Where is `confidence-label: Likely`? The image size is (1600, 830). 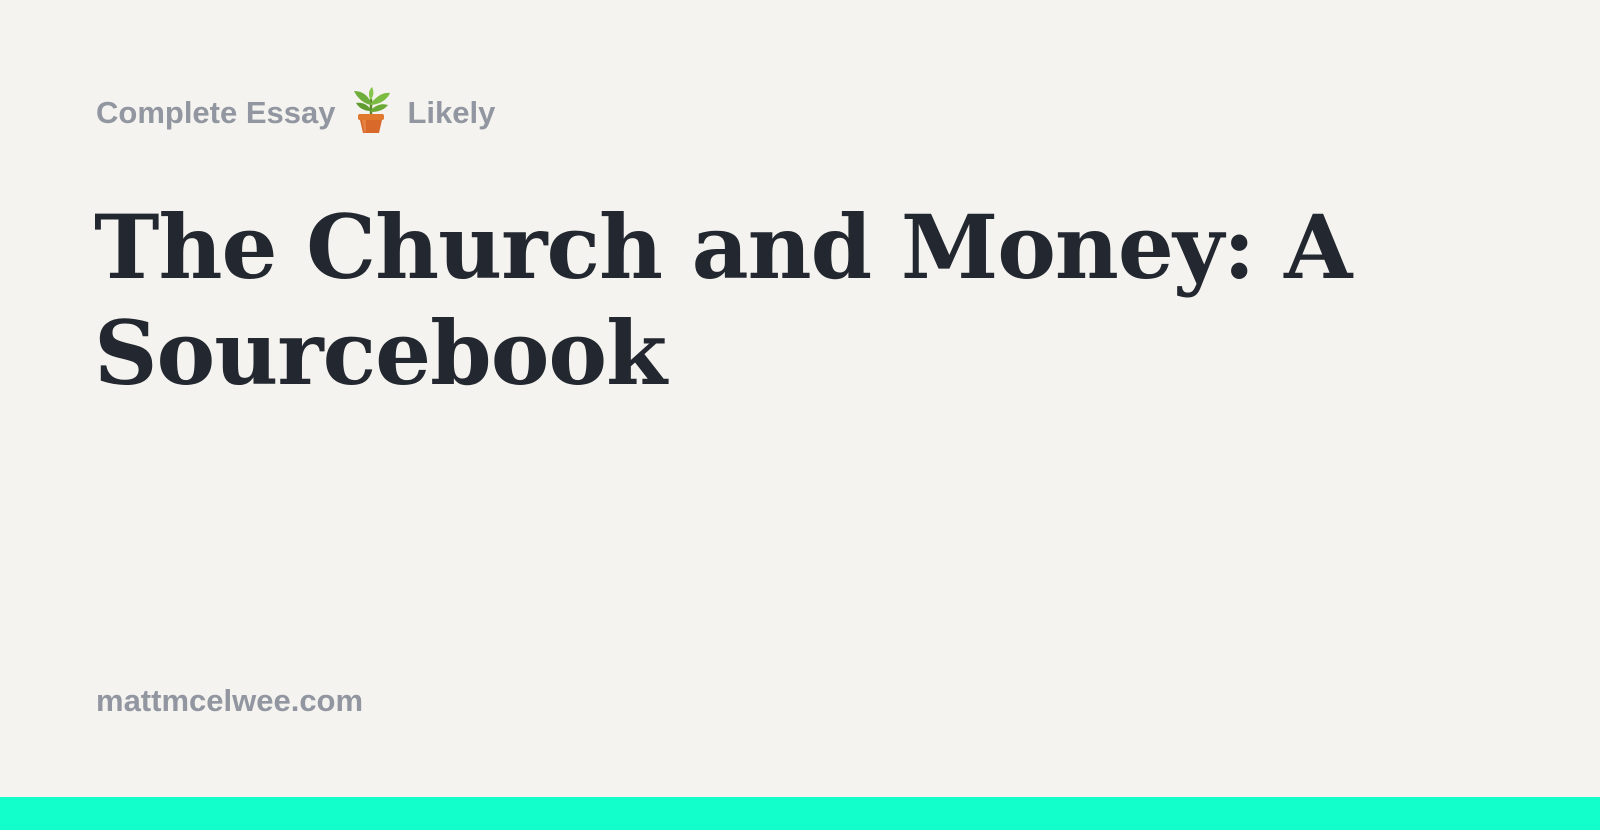 confidence-label: Likely is located at coordinates (451, 112).